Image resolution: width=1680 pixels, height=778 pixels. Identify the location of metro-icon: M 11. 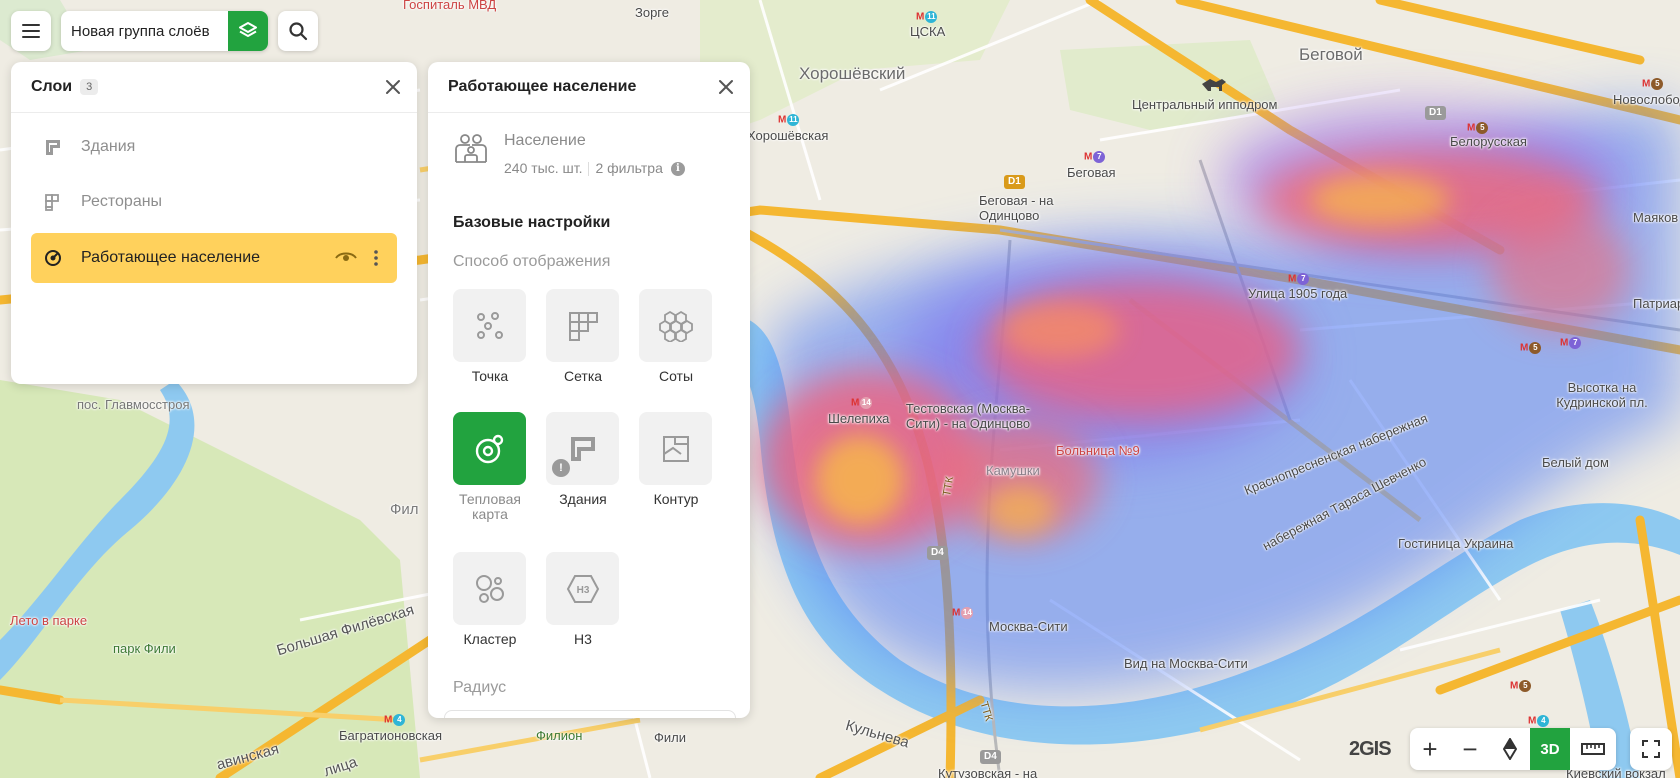
(927, 17).